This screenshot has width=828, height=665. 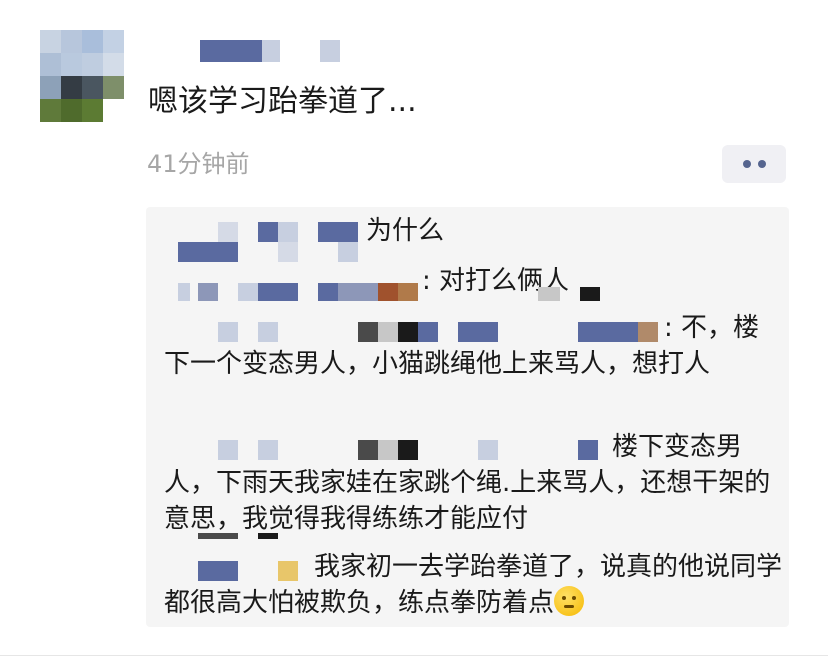 What do you see at coordinates (569, 601) in the screenshot?
I see `thinking-face-icon` at bounding box center [569, 601].